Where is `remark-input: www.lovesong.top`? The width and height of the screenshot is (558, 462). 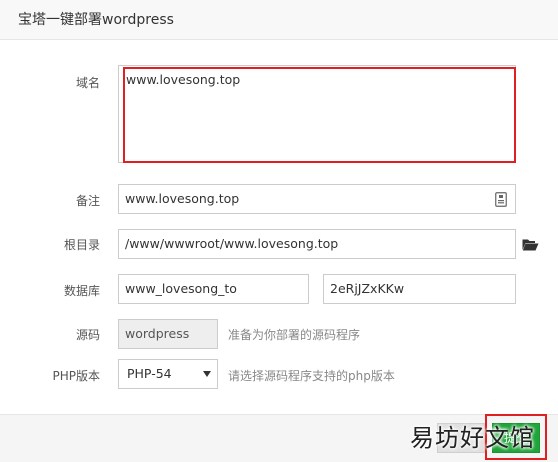 remark-input: www.lovesong.top is located at coordinates (317, 199).